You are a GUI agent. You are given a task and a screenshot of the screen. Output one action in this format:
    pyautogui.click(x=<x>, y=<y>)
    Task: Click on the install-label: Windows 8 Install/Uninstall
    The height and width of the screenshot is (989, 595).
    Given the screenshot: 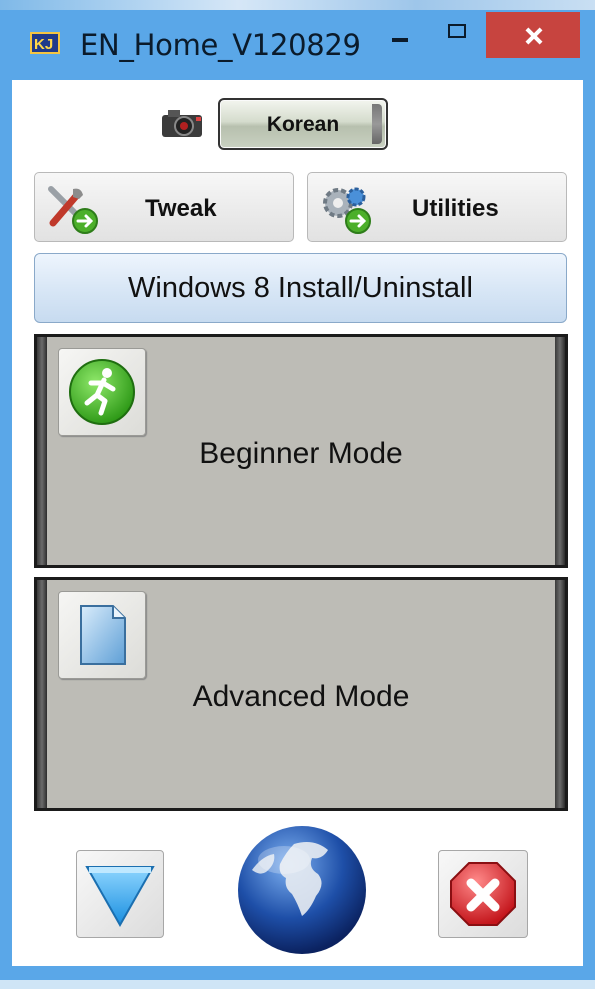 What is the action you would take?
    pyautogui.click(x=300, y=288)
    